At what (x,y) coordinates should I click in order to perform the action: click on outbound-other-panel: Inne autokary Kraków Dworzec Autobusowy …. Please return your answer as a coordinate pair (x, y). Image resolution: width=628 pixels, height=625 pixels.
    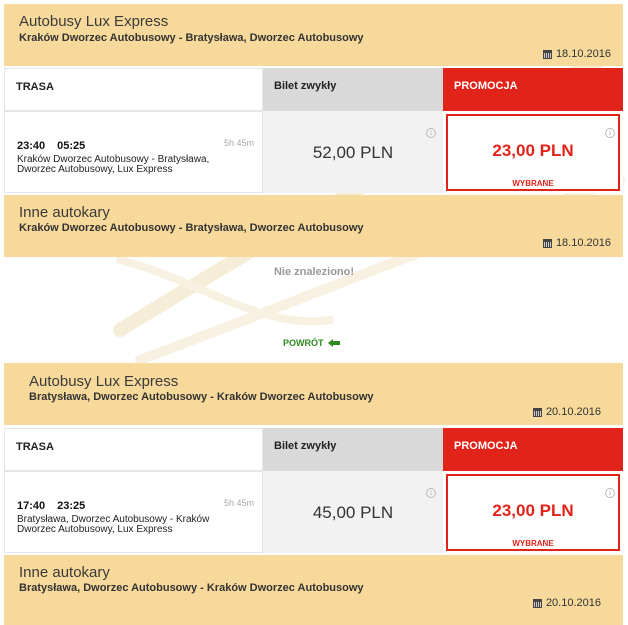
    Looking at the image, I should click on (313, 226).